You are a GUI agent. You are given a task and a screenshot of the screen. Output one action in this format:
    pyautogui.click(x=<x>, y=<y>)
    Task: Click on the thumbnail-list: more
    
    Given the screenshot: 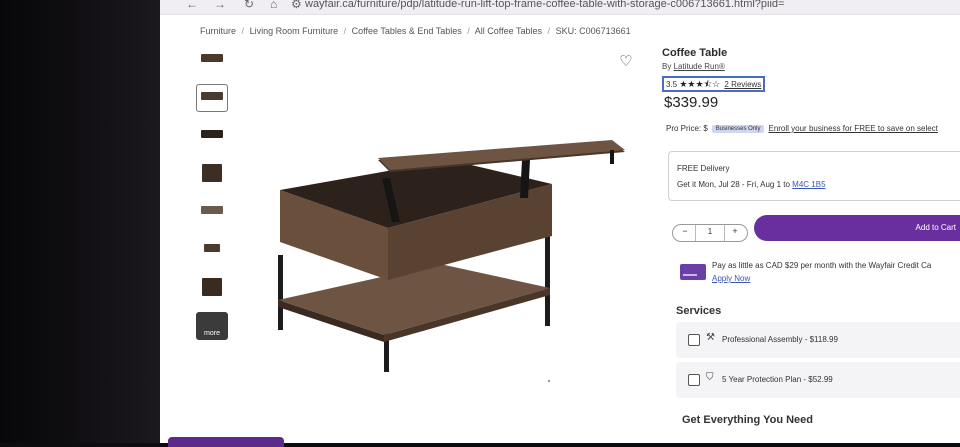 What is the action you would take?
    pyautogui.click(x=209, y=198)
    